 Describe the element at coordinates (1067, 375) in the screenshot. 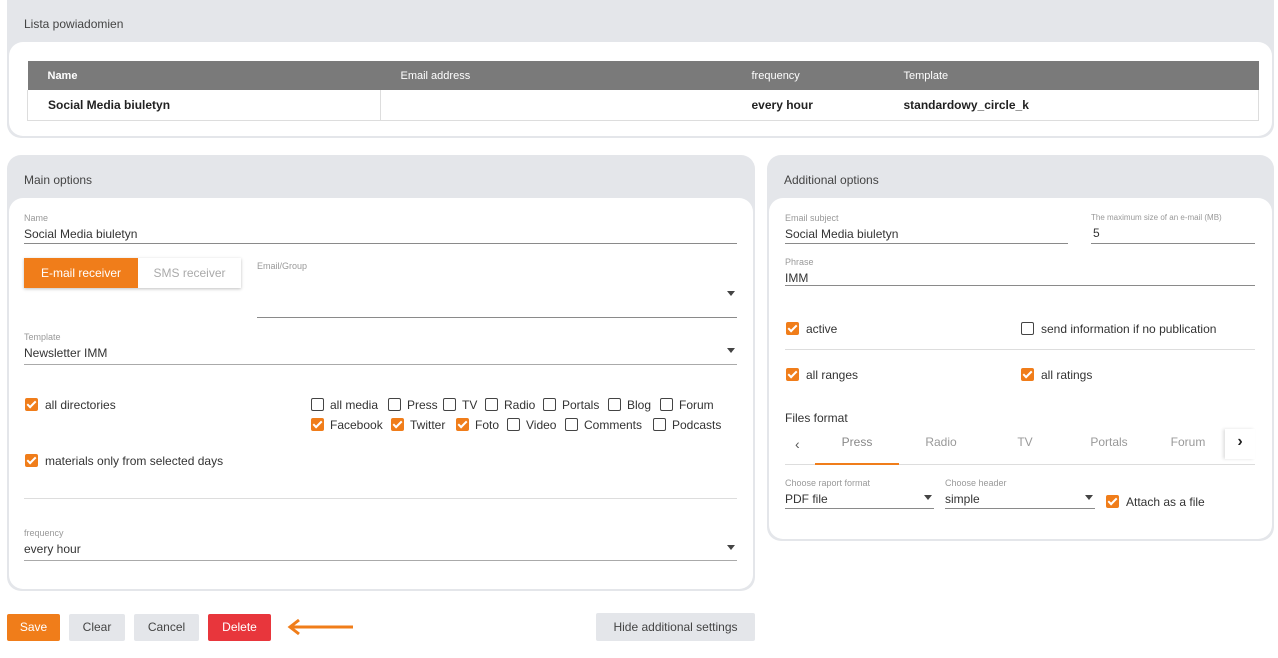

I see `all-ratings-label: all ratings` at that location.